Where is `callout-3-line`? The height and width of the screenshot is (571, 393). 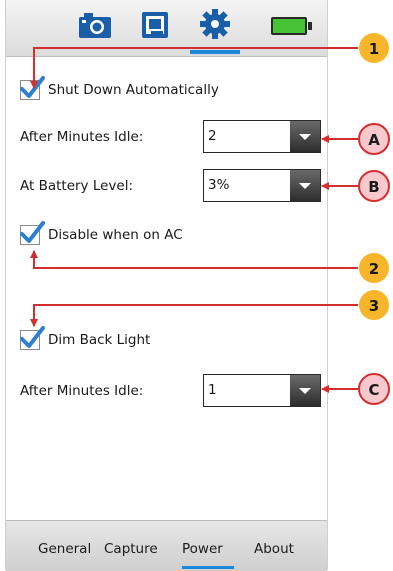
callout-3-line is located at coordinates (194, 315).